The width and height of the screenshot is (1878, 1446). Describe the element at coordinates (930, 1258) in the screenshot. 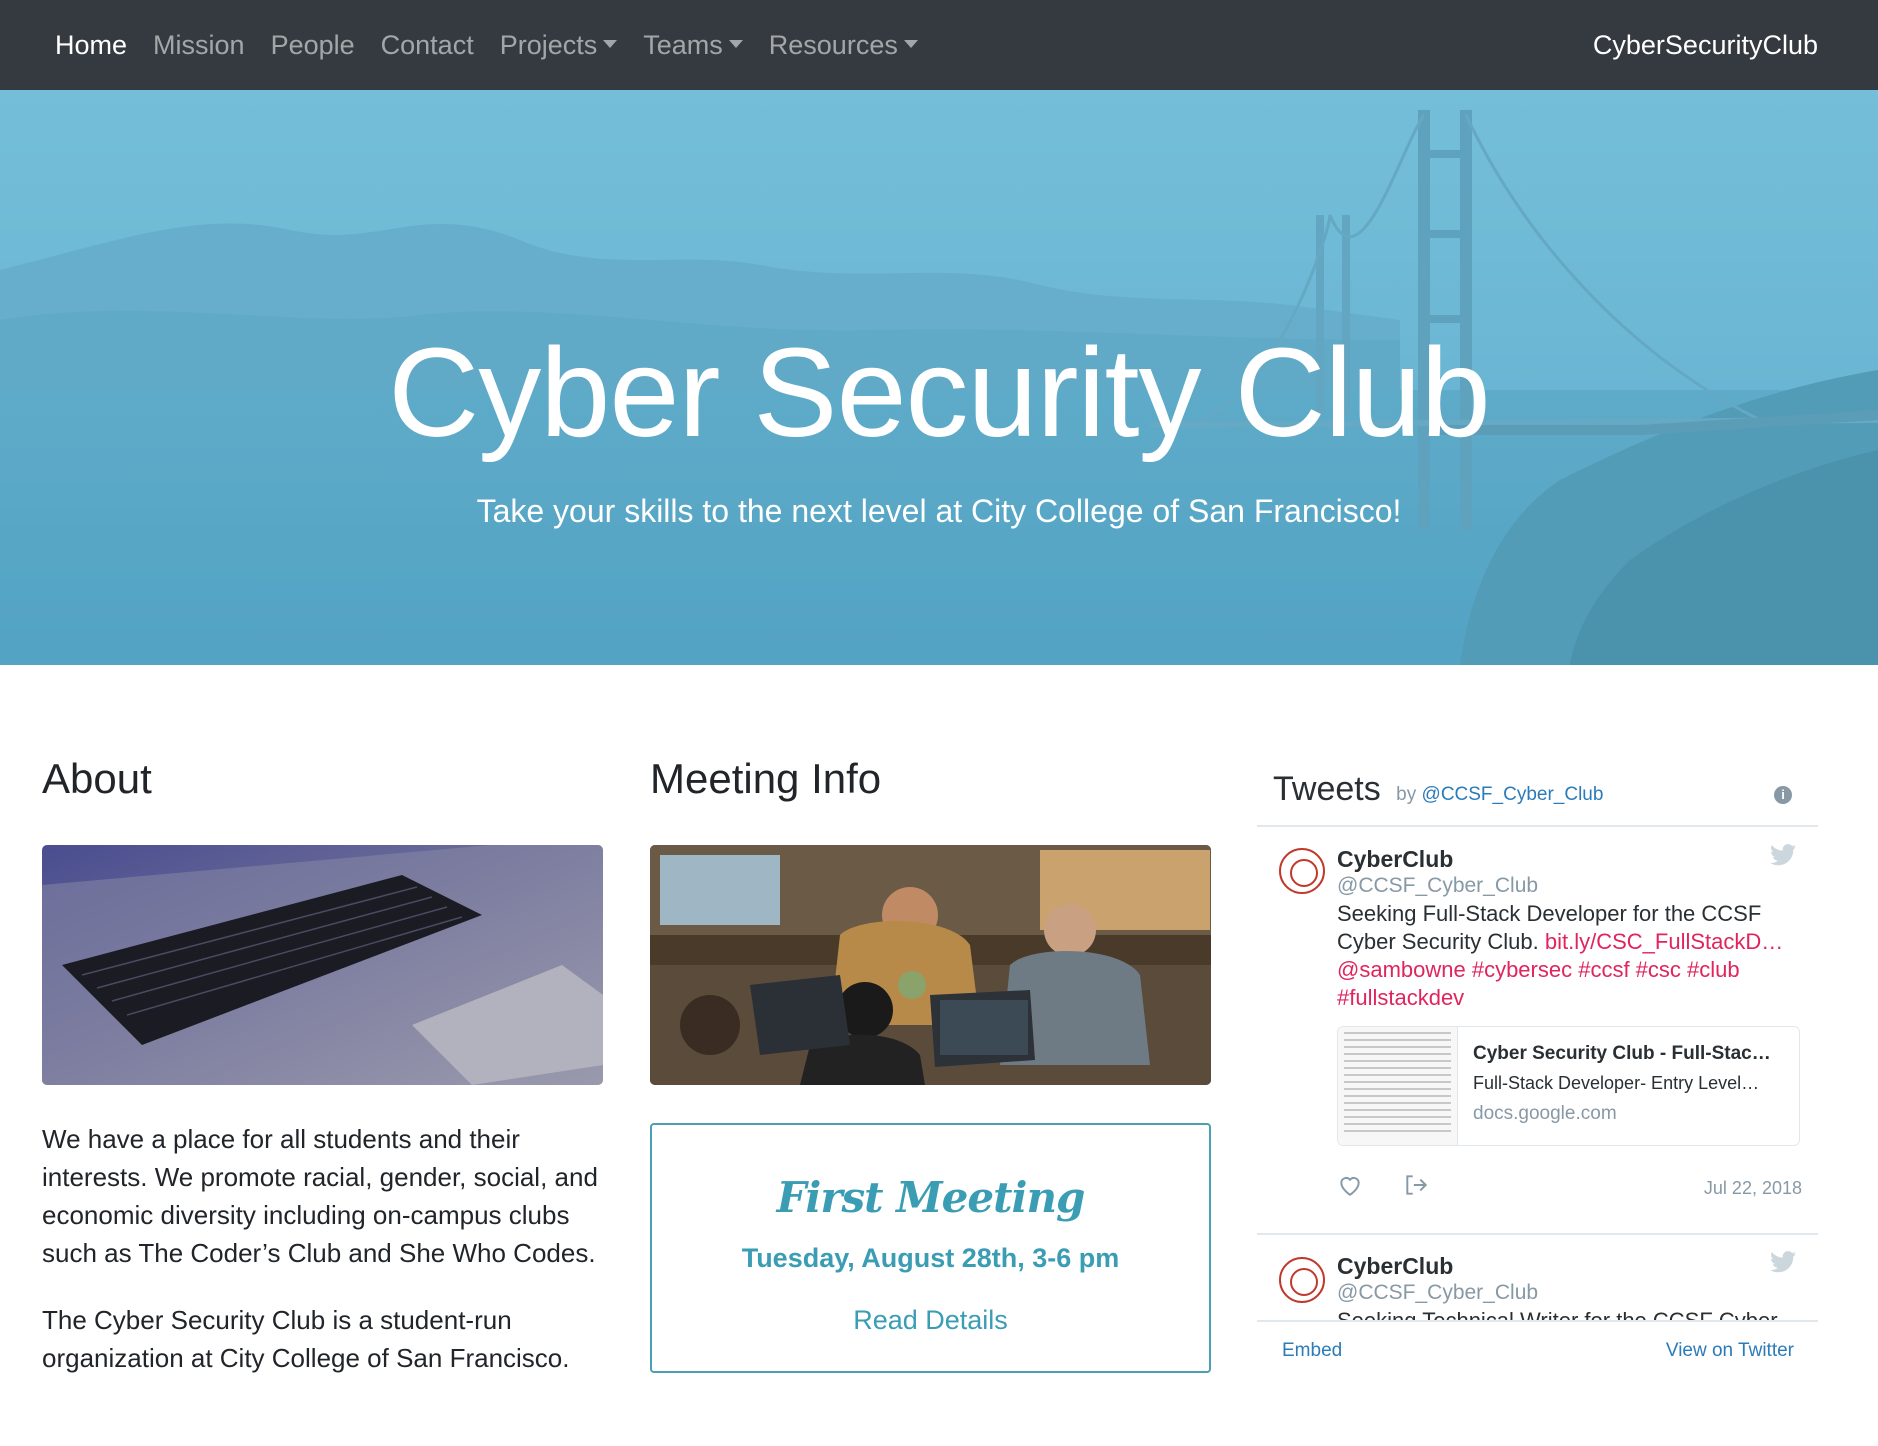

I see `first-meeting-date: Tuesday, August 28th, 3-6 pm` at that location.